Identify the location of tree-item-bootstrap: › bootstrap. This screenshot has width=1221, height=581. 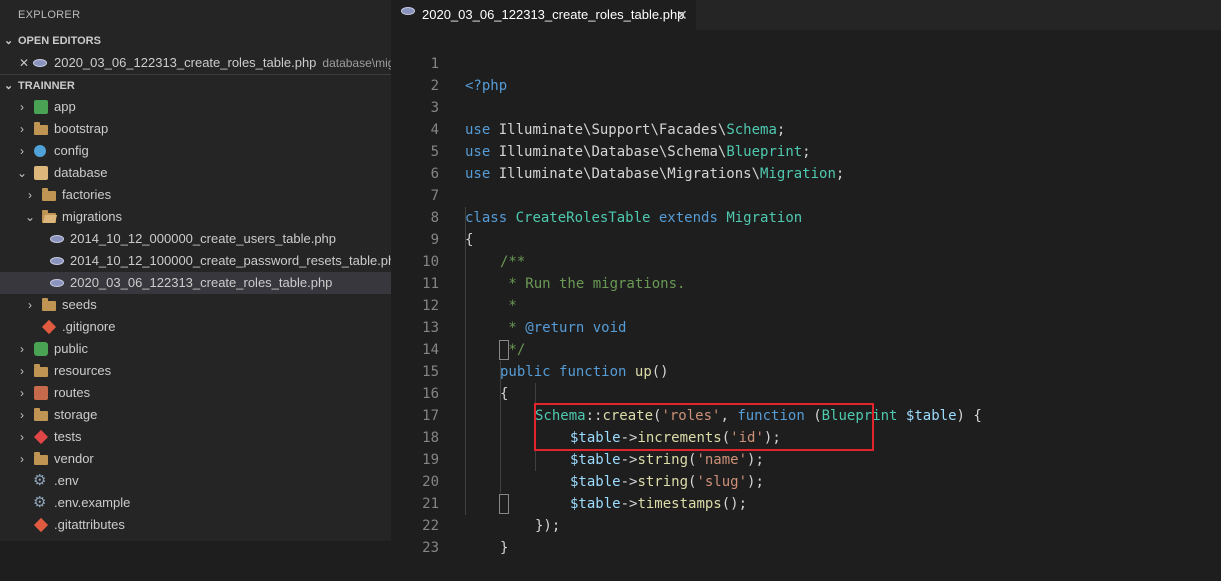
(195, 129).